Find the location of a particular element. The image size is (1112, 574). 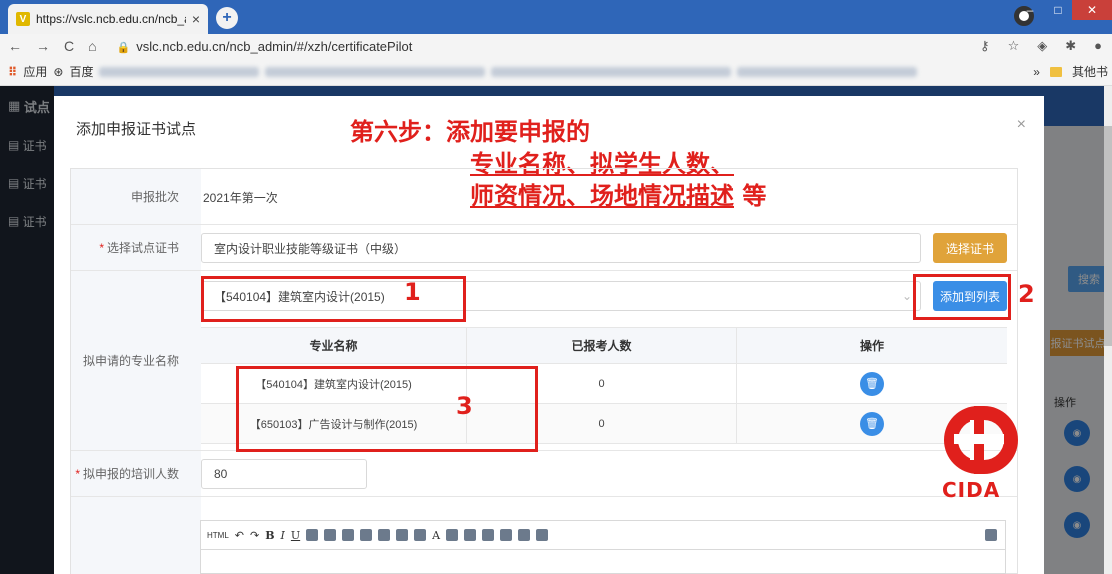

close-icon: × is located at coordinates (1021, 125).